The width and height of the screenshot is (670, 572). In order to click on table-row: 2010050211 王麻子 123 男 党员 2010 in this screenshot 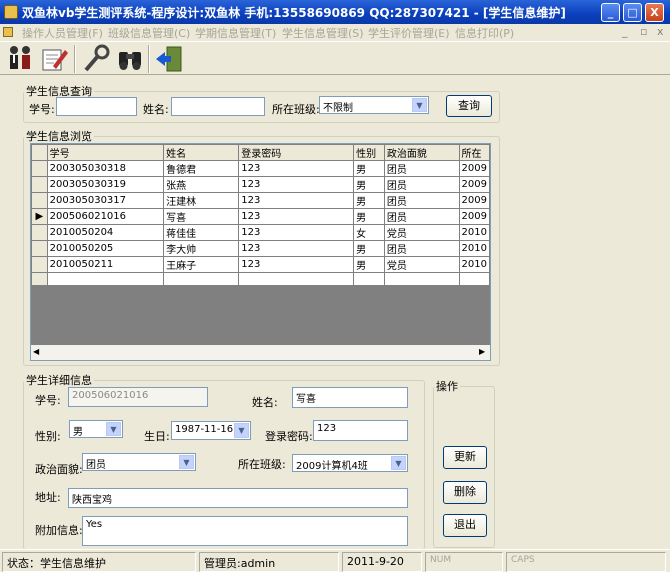, I will do `click(260, 264)`.